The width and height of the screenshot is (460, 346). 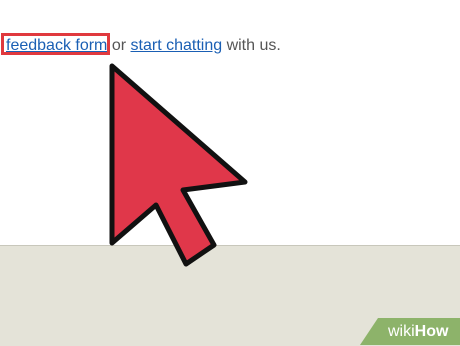 What do you see at coordinates (119, 45) in the screenshot?
I see `connector-text: or` at bounding box center [119, 45].